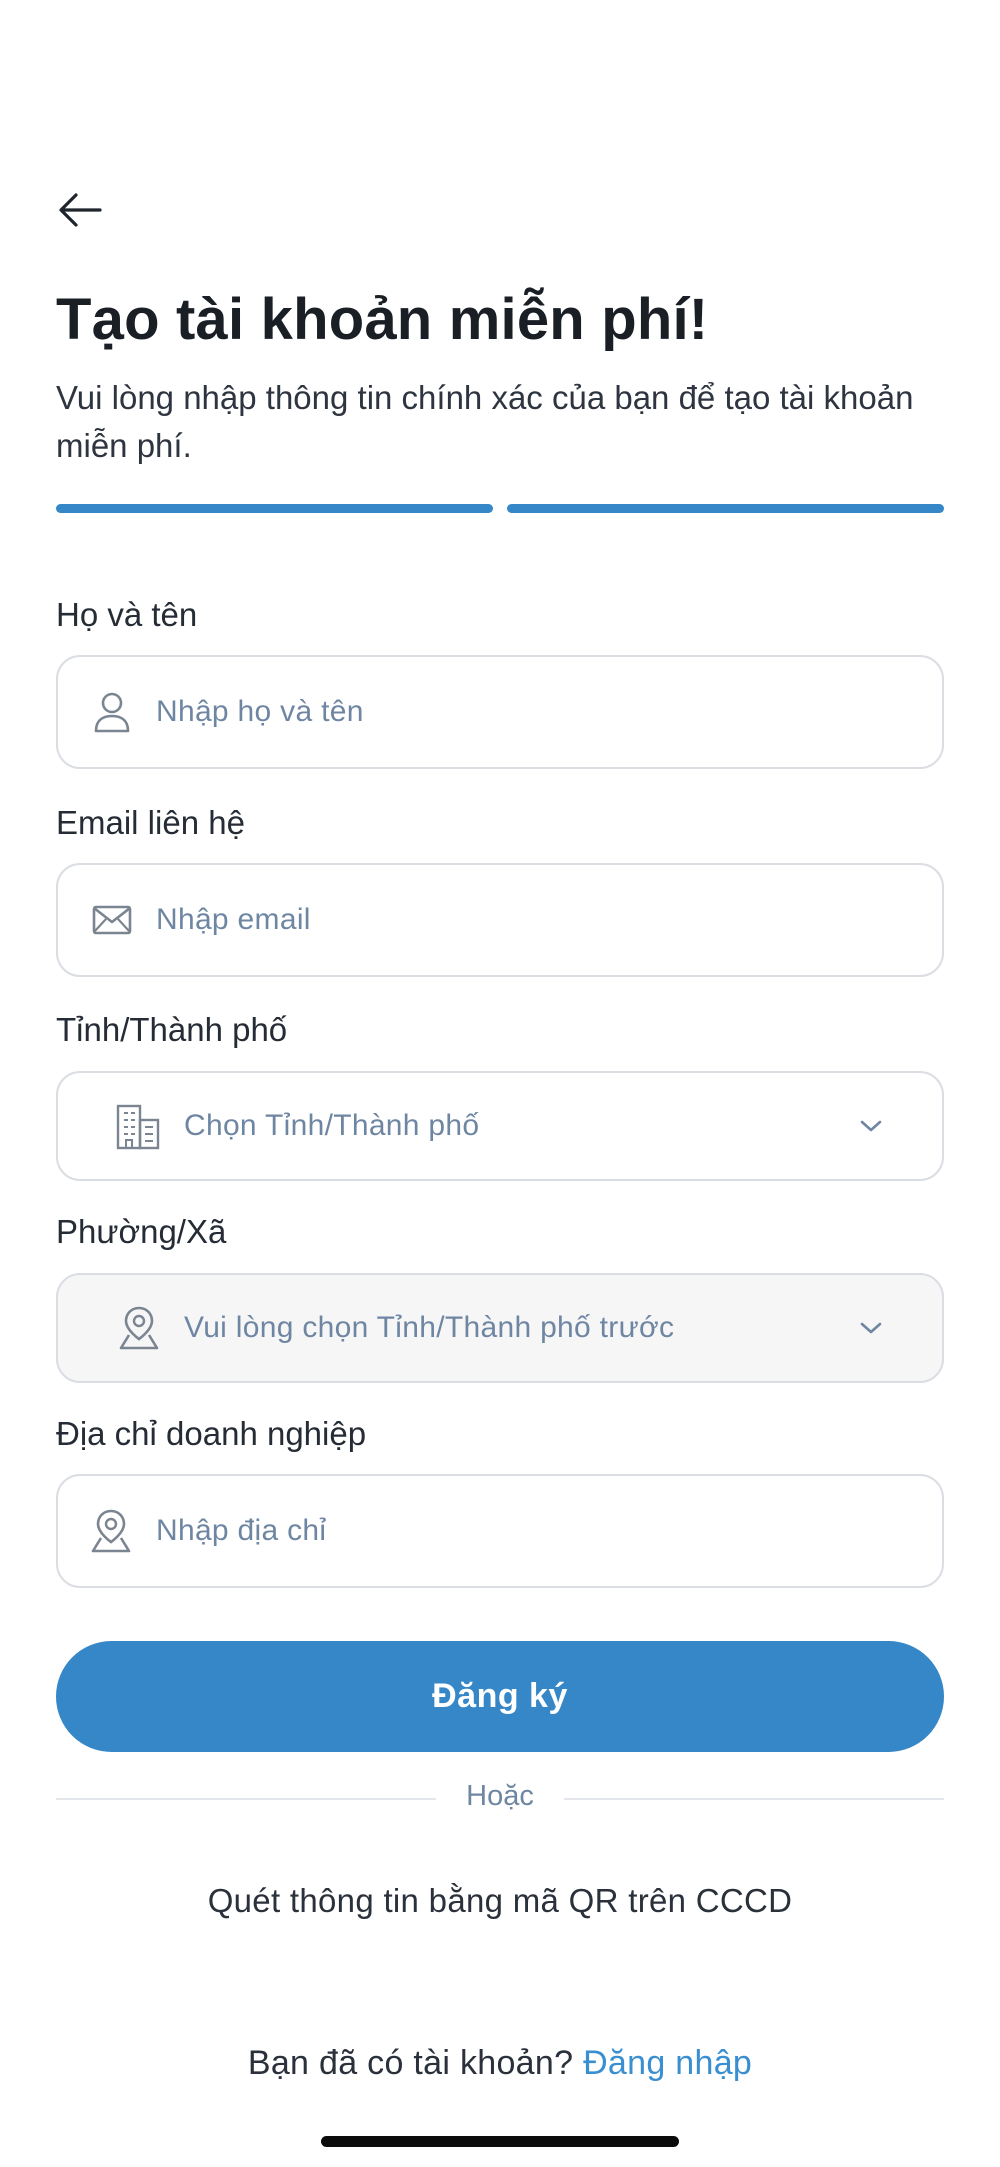 This screenshot has width=1000, height=2167. I want to click on email-input, so click(549, 920).